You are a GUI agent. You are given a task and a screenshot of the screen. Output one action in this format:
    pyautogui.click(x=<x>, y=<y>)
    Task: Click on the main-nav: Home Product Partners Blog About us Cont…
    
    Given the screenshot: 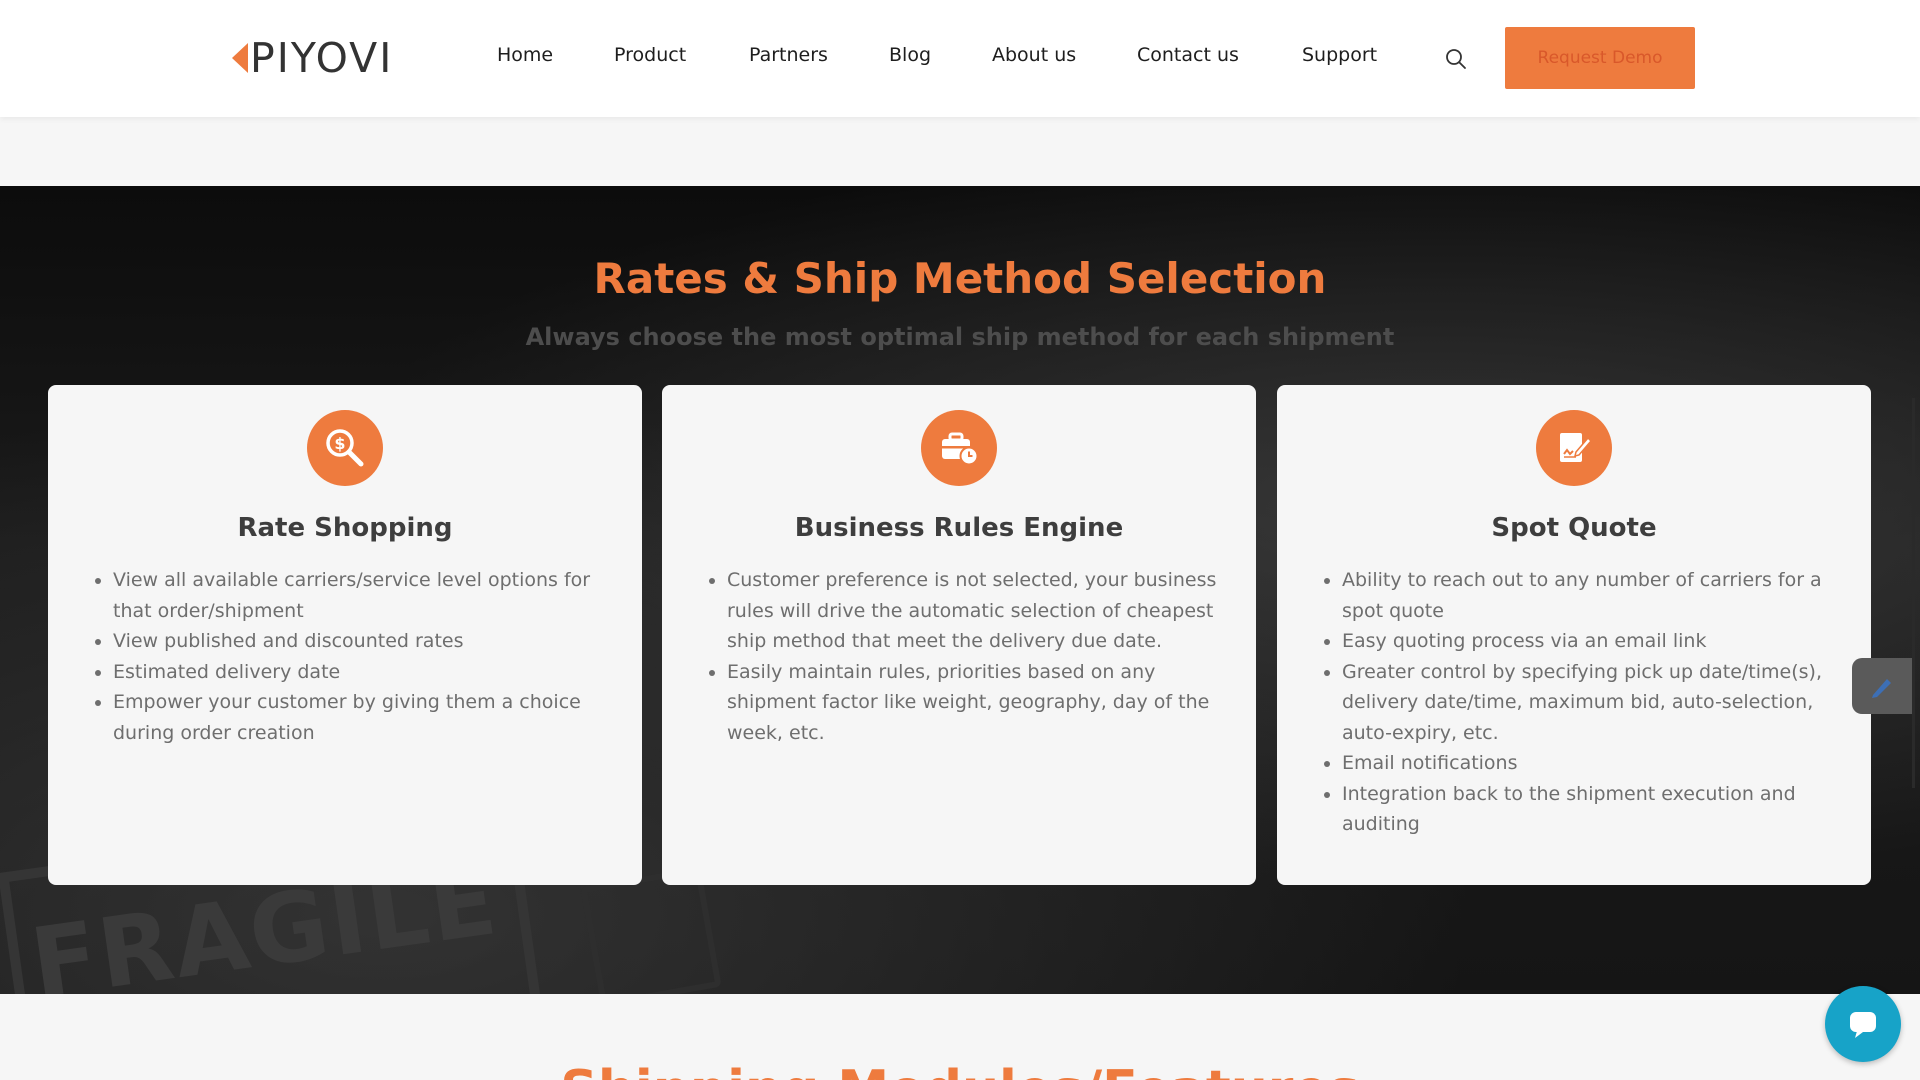 What is the action you would take?
    pyautogui.click(x=720, y=59)
    